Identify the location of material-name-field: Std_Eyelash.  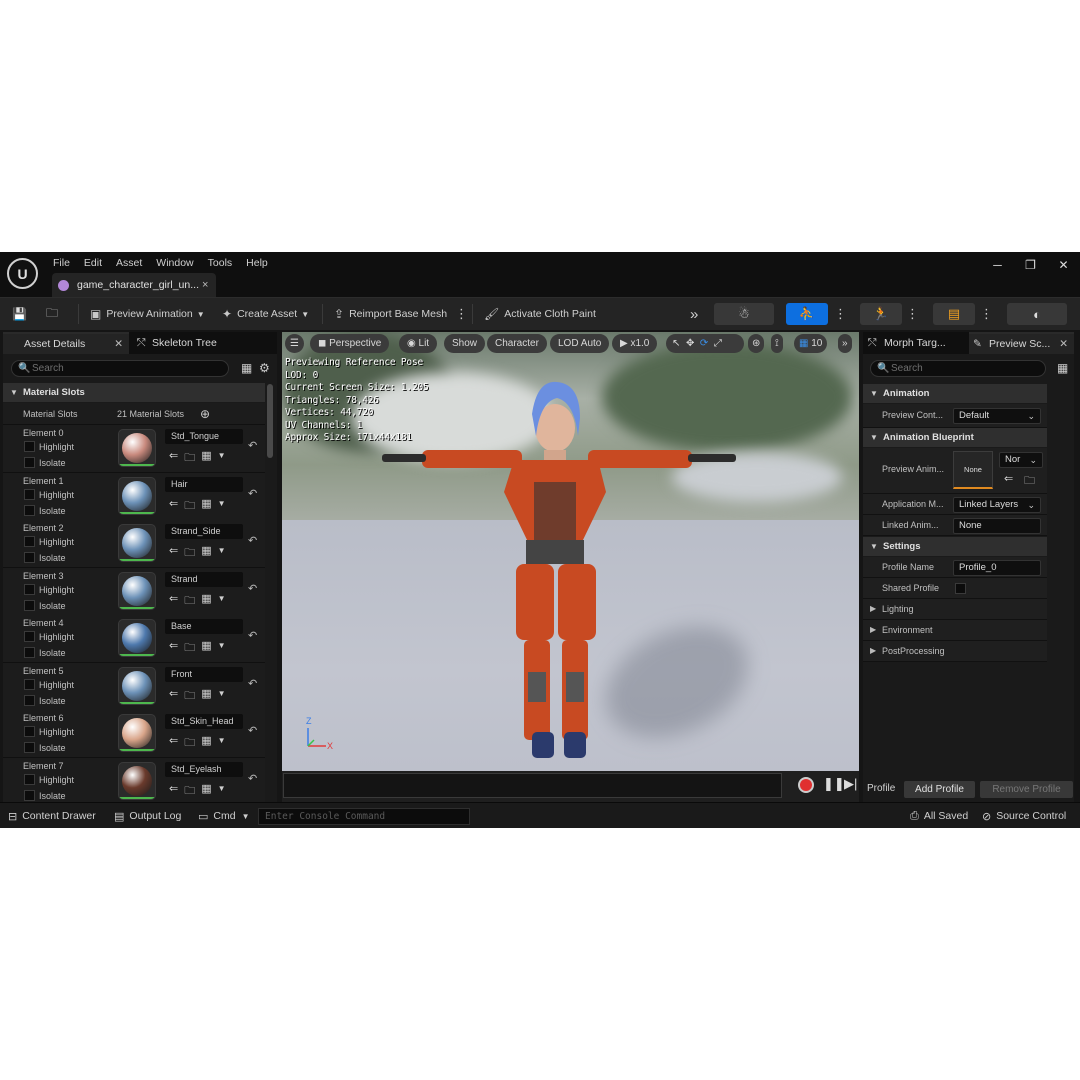
(204, 769).